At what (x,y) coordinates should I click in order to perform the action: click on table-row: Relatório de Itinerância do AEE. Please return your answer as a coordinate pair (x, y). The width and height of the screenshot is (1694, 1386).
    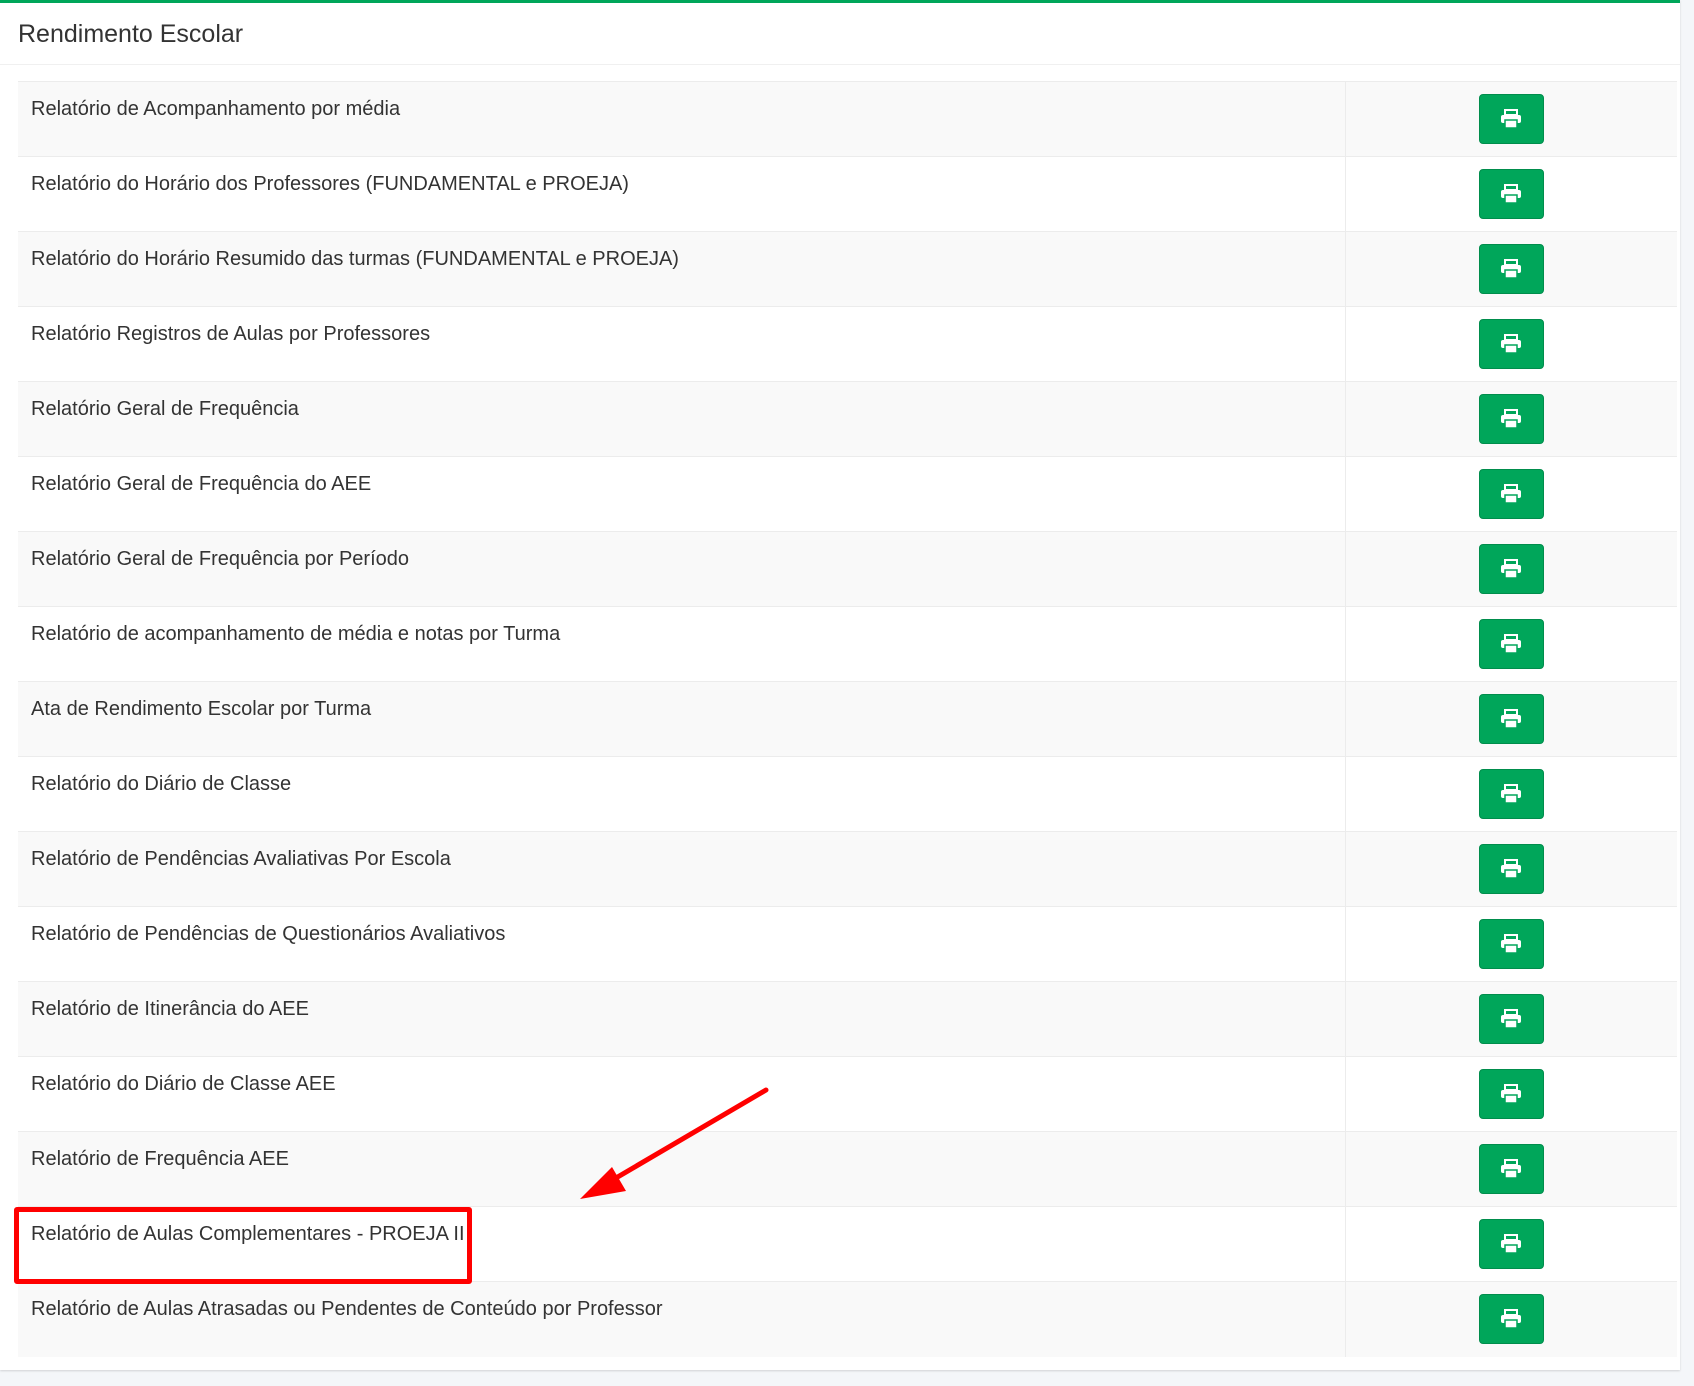
    Looking at the image, I should click on (847, 1019).